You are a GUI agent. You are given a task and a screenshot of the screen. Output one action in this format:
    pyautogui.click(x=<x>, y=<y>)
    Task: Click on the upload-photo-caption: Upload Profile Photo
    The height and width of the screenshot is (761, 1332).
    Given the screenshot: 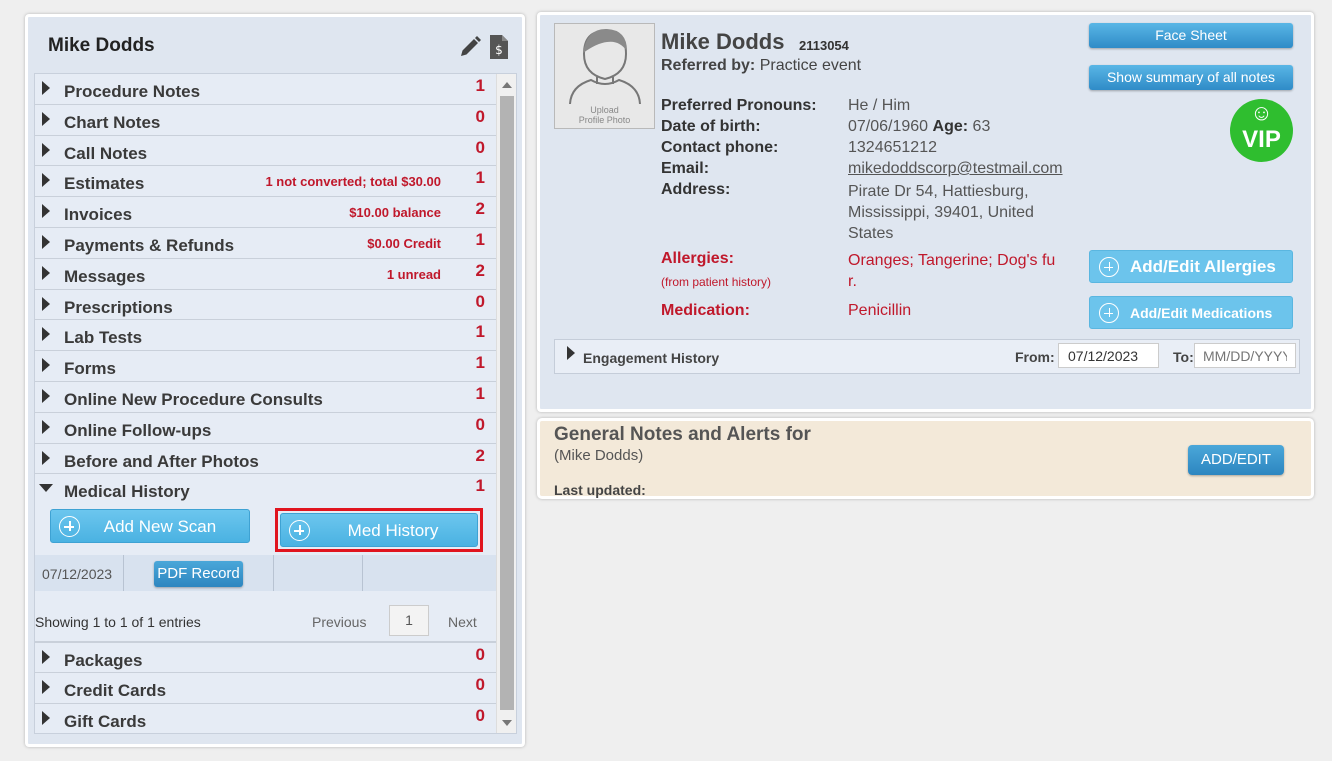 What is the action you would take?
    pyautogui.click(x=604, y=115)
    